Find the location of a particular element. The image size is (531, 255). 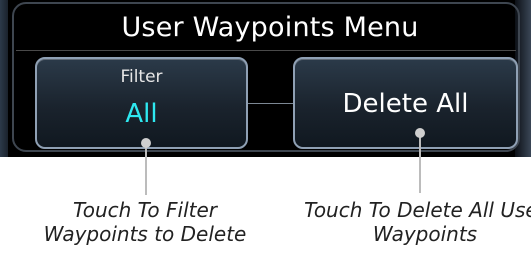

filter-button: Filter All is located at coordinates (141, 103).